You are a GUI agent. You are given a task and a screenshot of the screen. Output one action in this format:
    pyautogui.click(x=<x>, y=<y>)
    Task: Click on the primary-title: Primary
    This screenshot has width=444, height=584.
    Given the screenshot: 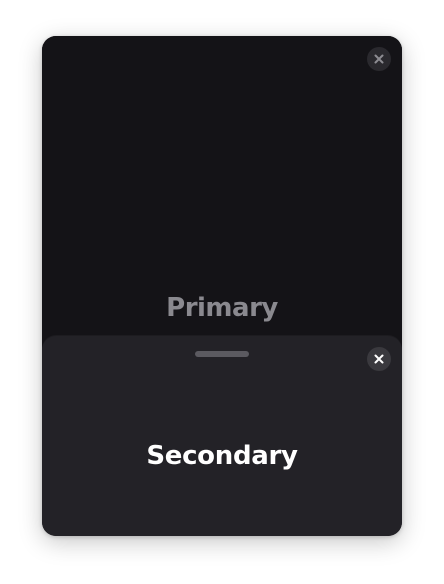 What is the action you would take?
    pyautogui.click(x=222, y=308)
    